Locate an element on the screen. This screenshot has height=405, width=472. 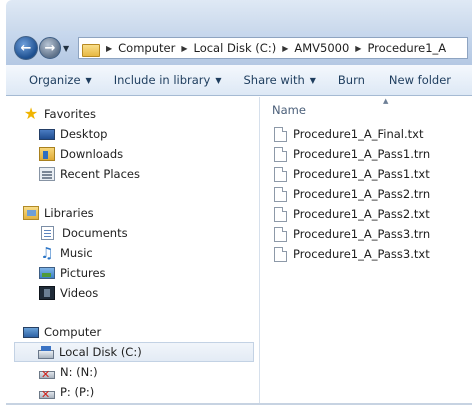
file-item: Procedure1_A_Pass3.txt is located at coordinates (352, 254).